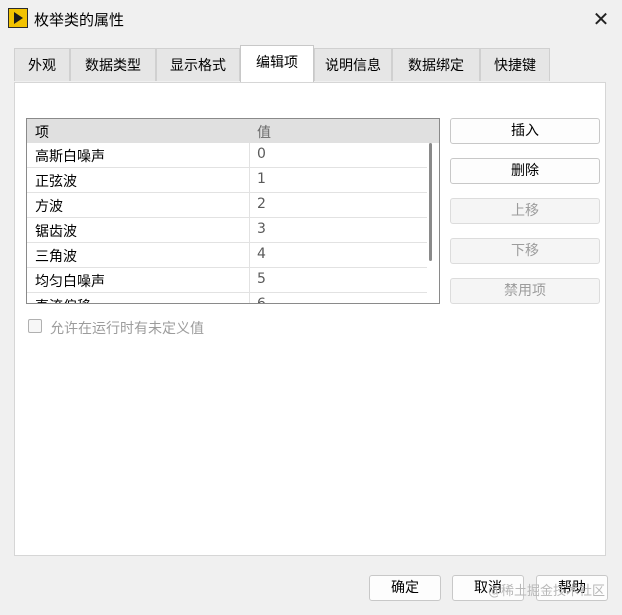  I want to click on close-button: ✕, so click(601, 19).